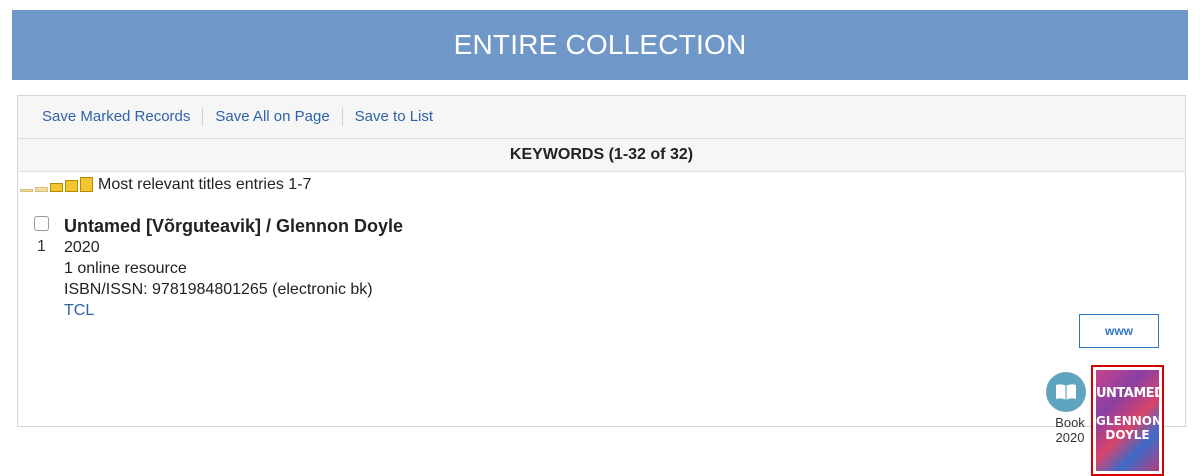 The height and width of the screenshot is (476, 1200). I want to click on www-button: www, so click(1119, 331).